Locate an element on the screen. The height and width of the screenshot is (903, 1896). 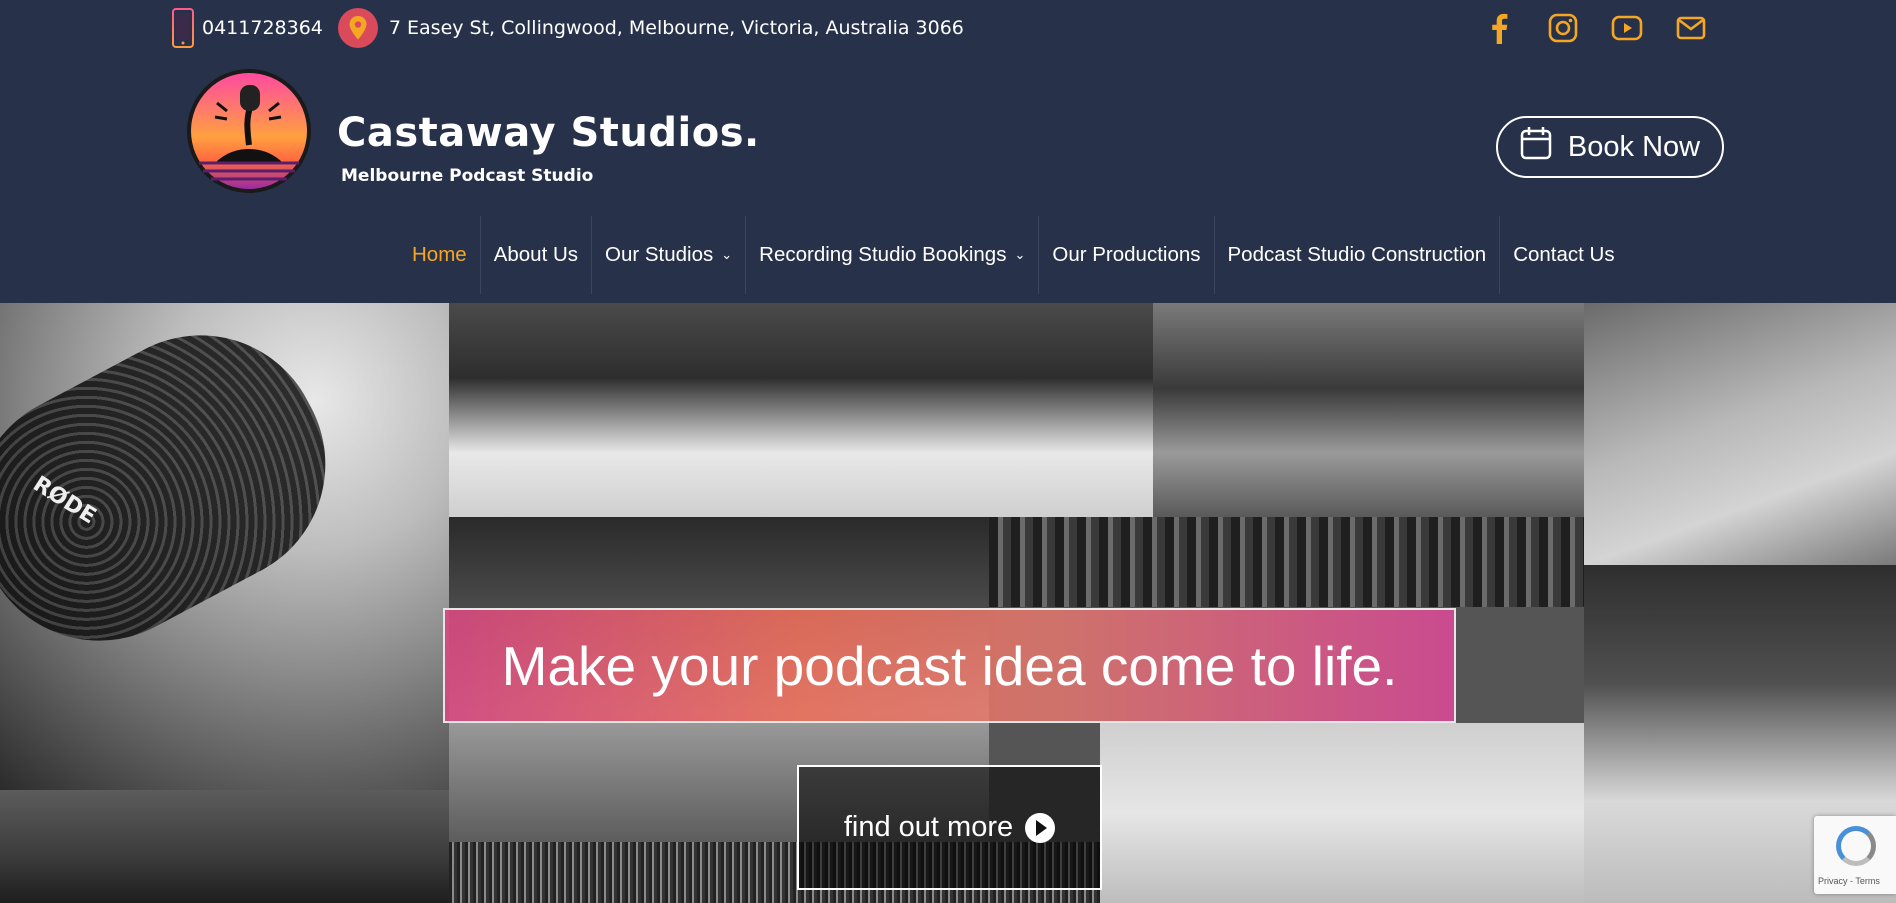
hero-headline: Make your podcast idea come to life. is located at coordinates (949, 665).